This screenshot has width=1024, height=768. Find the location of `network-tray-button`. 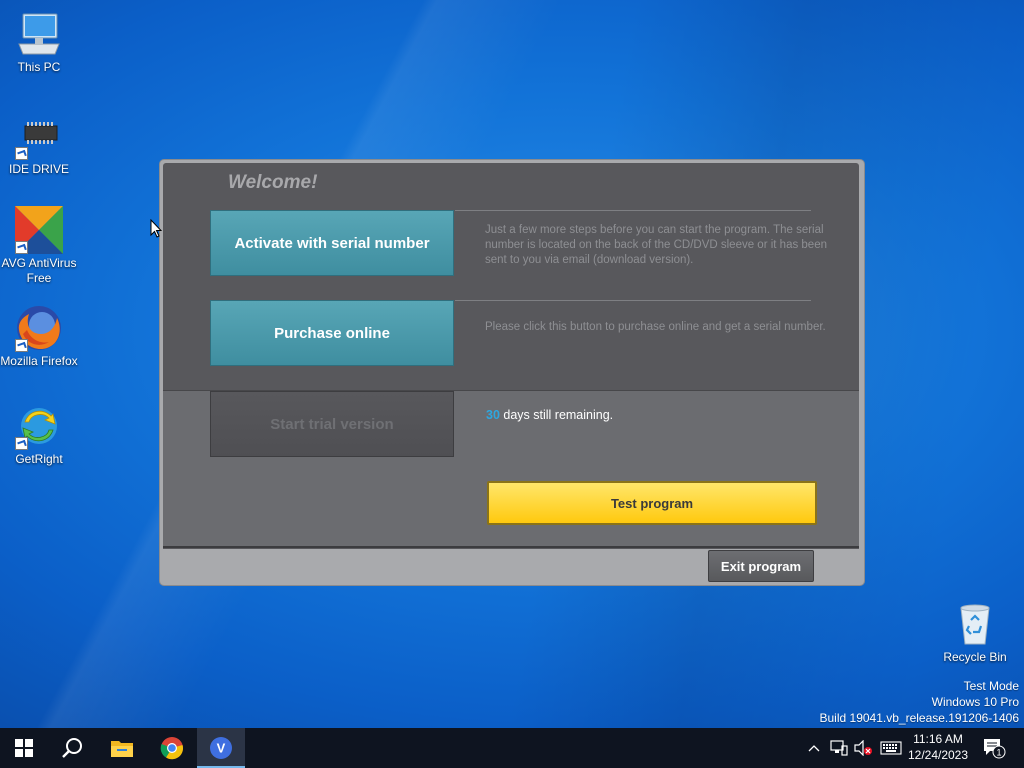

network-tray-button is located at coordinates (839, 748).